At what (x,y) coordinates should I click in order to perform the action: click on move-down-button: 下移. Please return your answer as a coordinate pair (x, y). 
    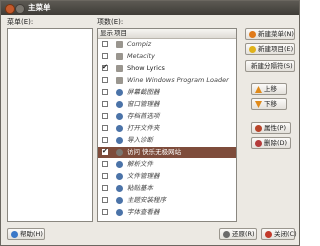
    Looking at the image, I should click on (269, 104).